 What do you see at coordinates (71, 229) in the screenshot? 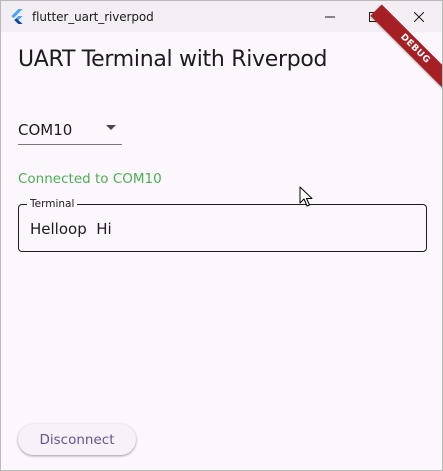
I see `terminal-text: Helloop Hi` at bounding box center [71, 229].